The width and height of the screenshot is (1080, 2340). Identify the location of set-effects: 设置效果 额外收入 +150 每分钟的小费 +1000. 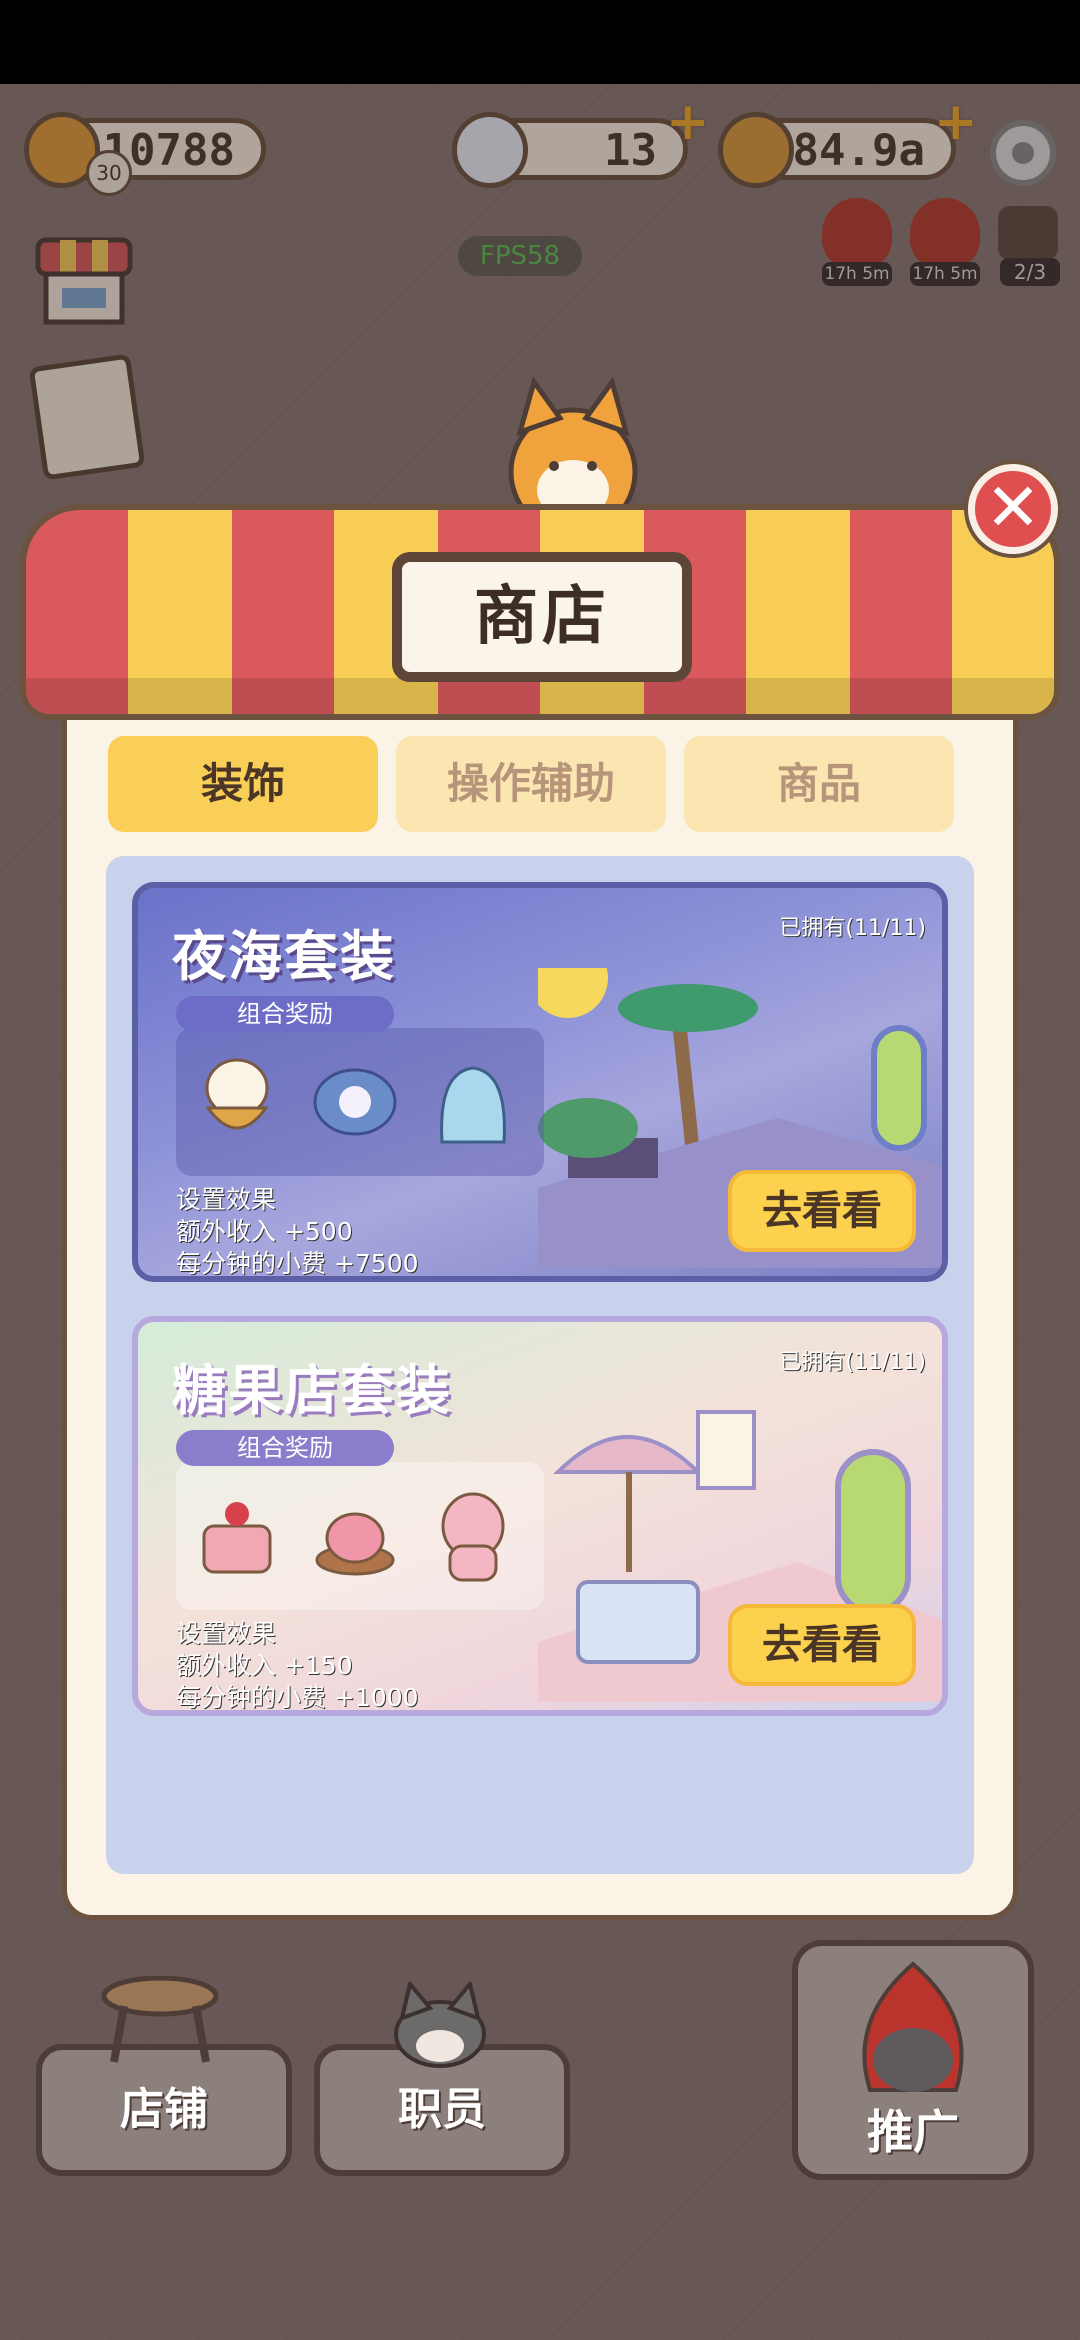
(297, 1665).